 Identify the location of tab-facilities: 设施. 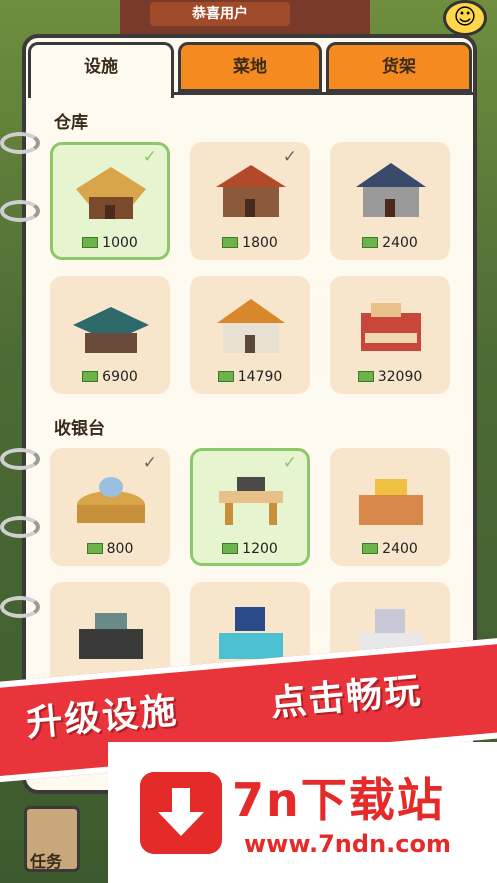
(101, 70).